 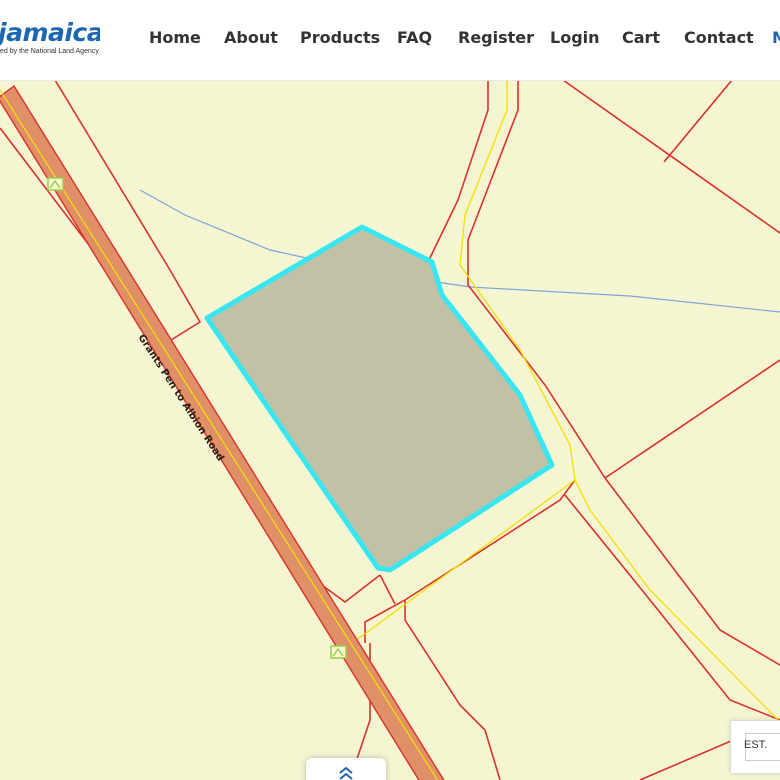 What do you see at coordinates (340, 37) in the screenshot?
I see `nav-products: Products` at bounding box center [340, 37].